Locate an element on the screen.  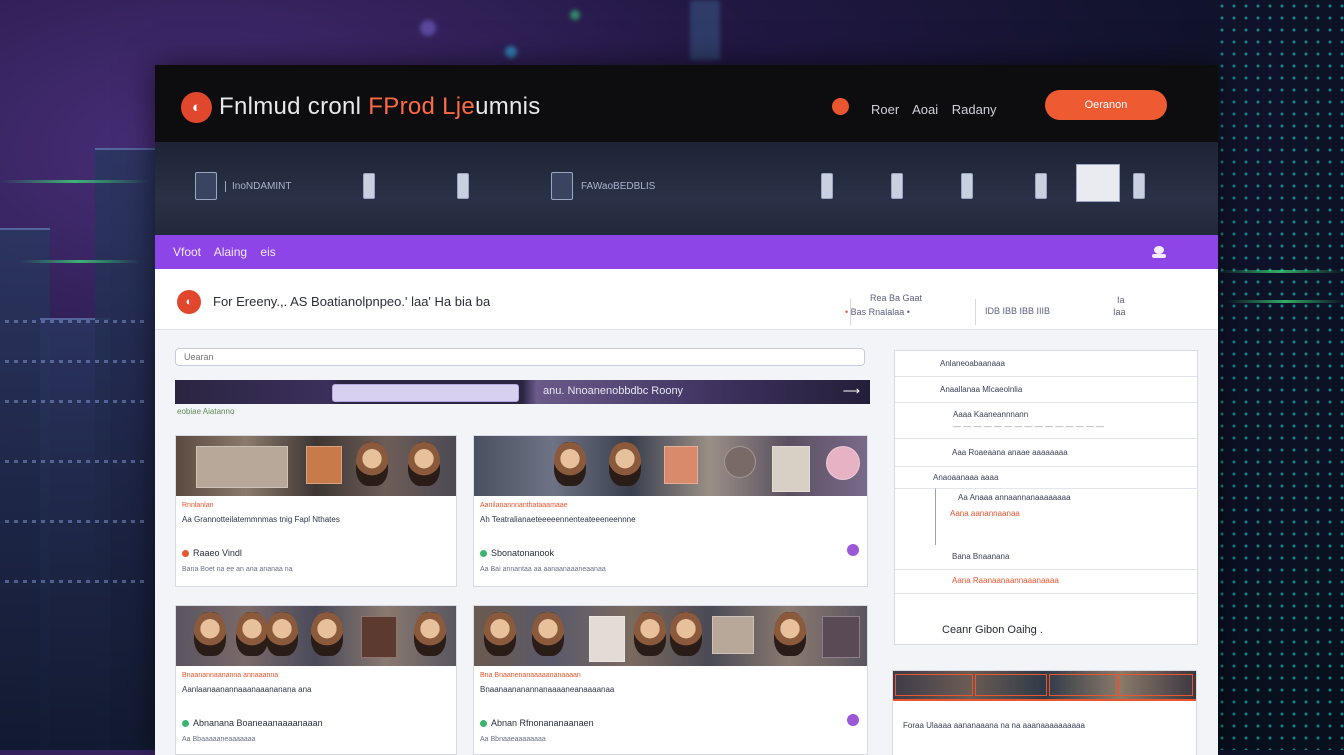
panel-row: Aana aanannaanaa is located at coordinates (985, 513).